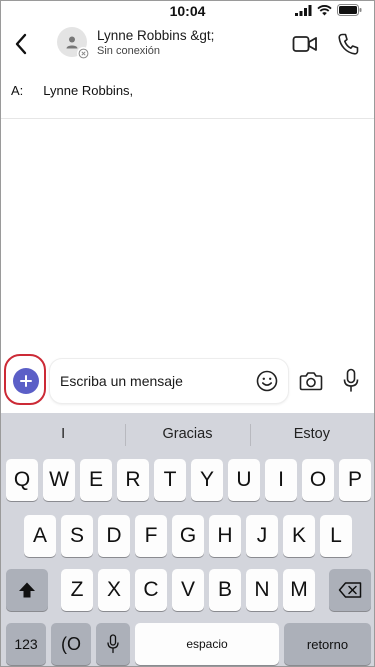 The width and height of the screenshot is (375, 667). I want to click on space-key: espacio, so click(207, 644).